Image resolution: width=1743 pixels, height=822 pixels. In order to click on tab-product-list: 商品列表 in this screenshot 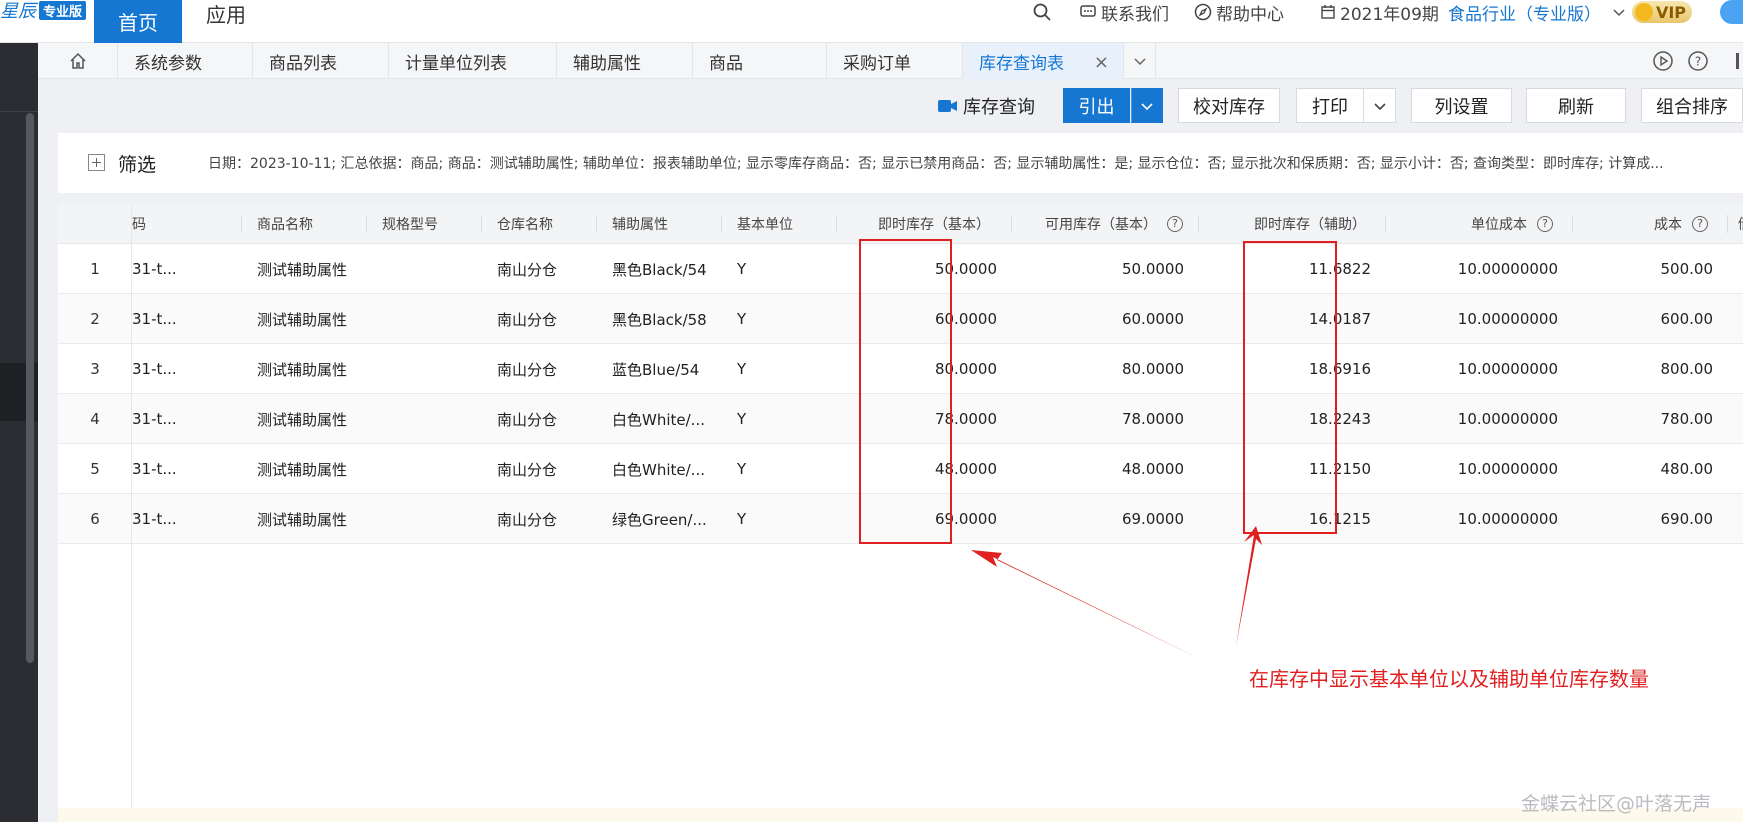, I will do `click(321, 61)`.